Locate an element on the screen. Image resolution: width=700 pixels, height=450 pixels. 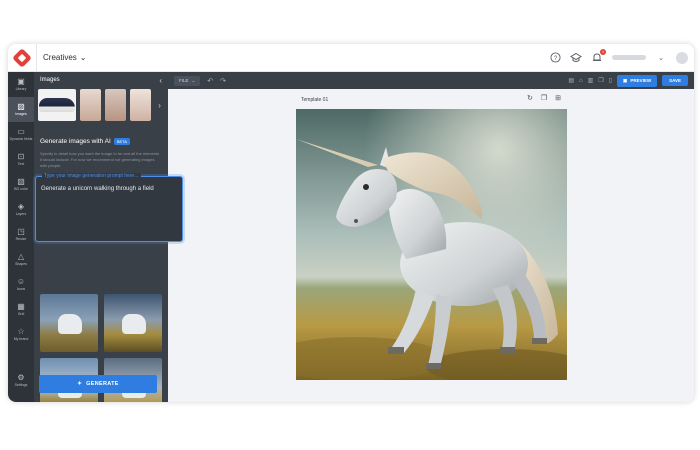
rail-item-layers: ◈ Layers is located at coordinates (21, 209).